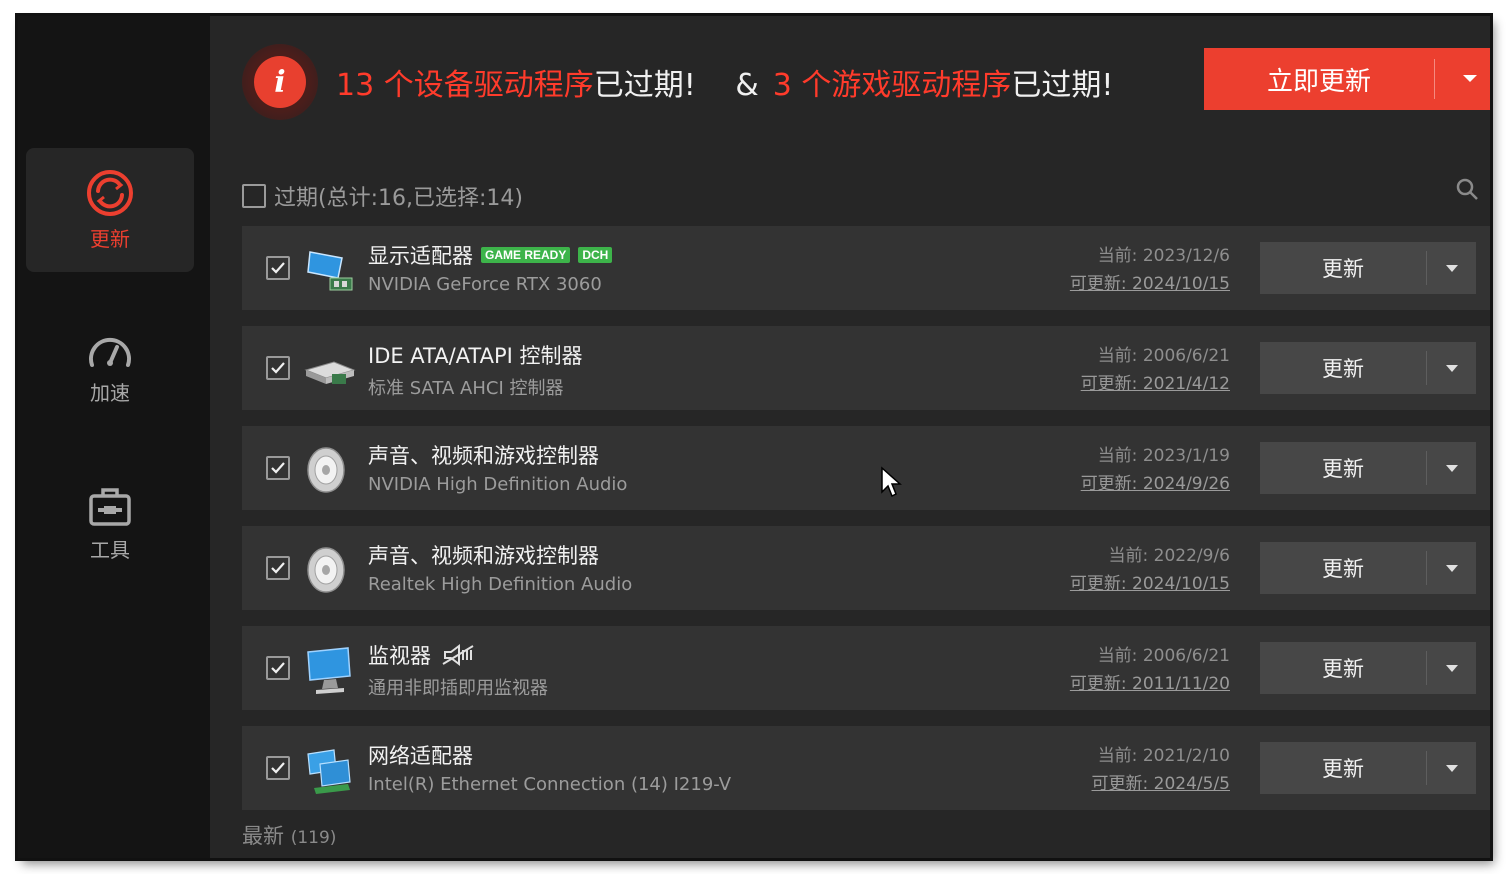  Describe the element at coordinates (296, 198) in the screenshot. I see `section-label: 过期` at that location.